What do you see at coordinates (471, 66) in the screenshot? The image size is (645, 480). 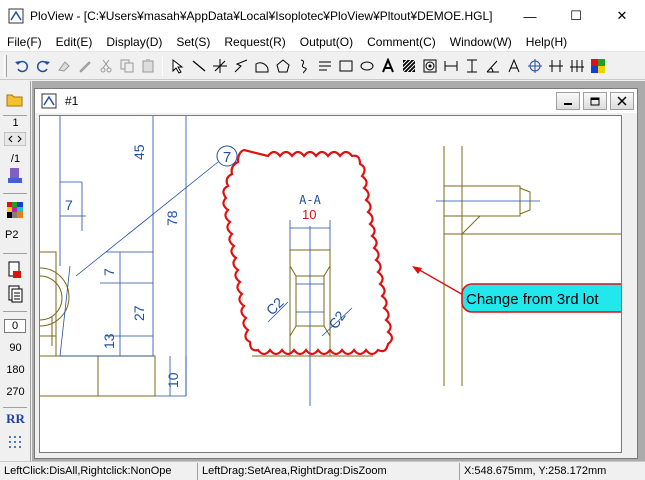 I see `vdim-tool-icon` at bounding box center [471, 66].